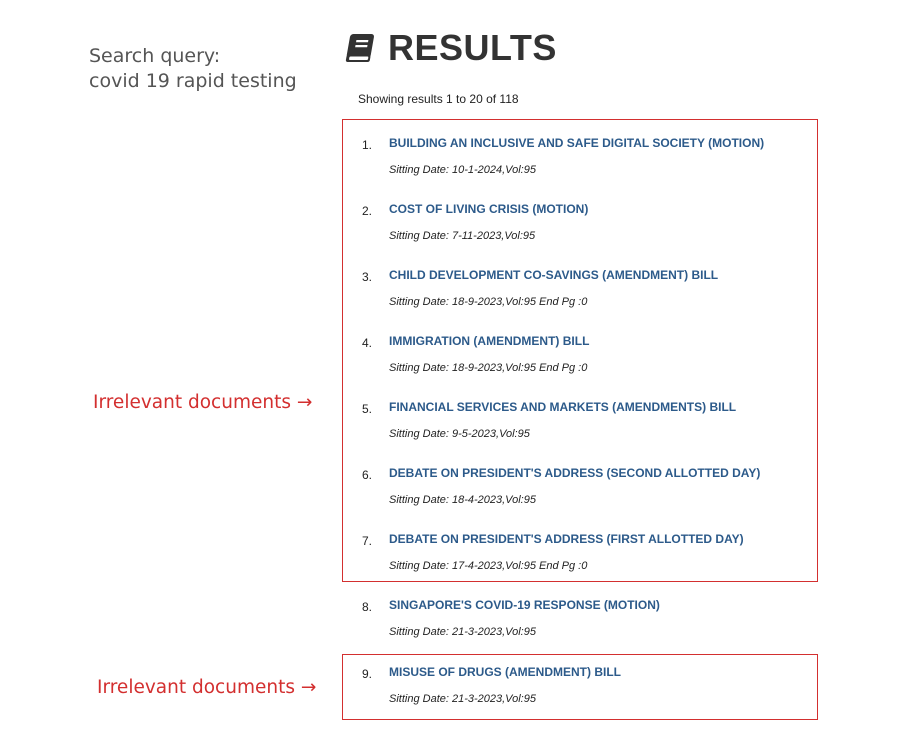  Describe the element at coordinates (462, 632) in the screenshot. I see `result-sitting-date: Sitting Date: 21-3-2023,Vol:95` at that location.